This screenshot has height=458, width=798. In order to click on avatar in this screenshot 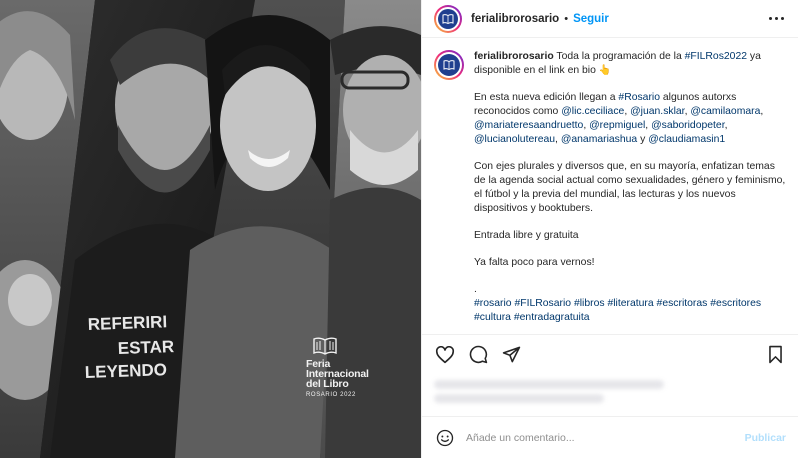, I will do `click(448, 18)`.